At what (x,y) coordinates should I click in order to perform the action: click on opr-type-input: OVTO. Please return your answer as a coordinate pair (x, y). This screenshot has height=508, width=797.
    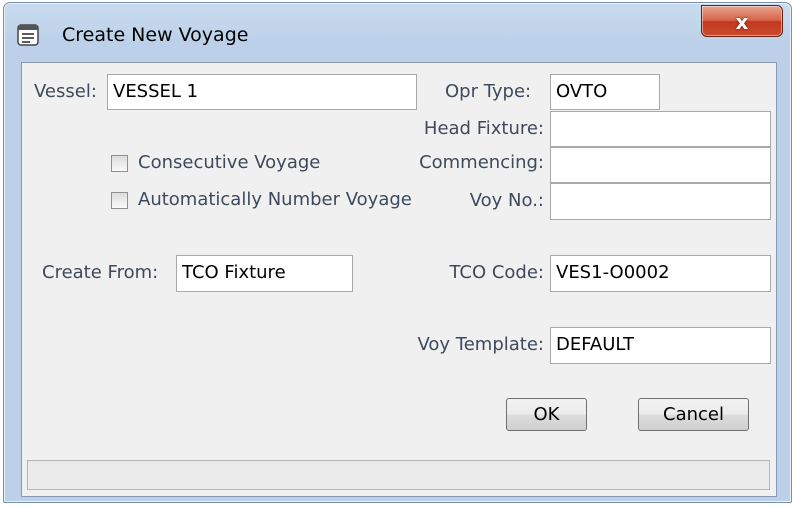
    Looking at the image, I should click on (605, 92).